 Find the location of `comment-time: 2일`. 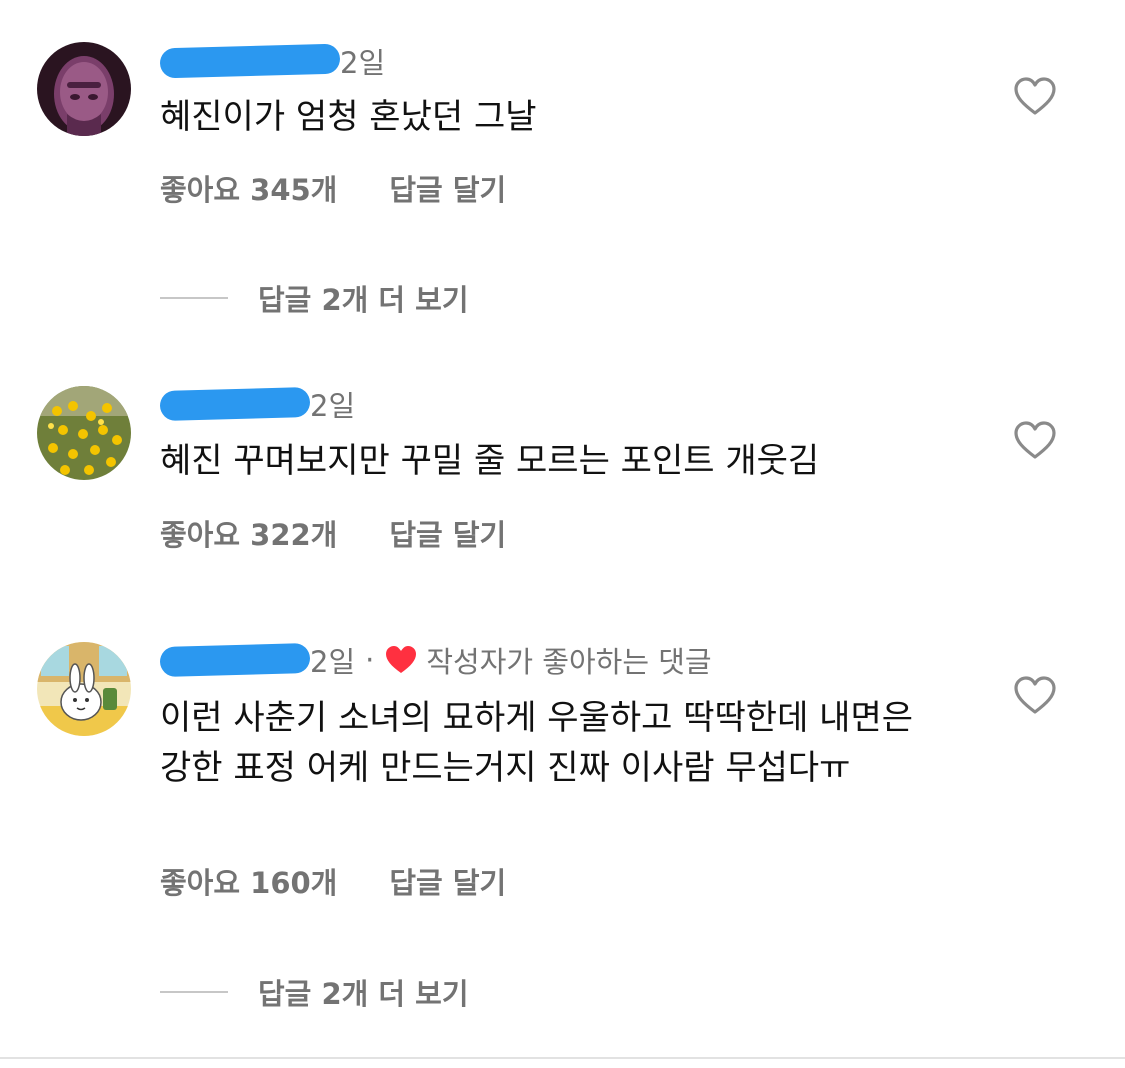

comment-time: 2일 is located at coordinates (333, 662).